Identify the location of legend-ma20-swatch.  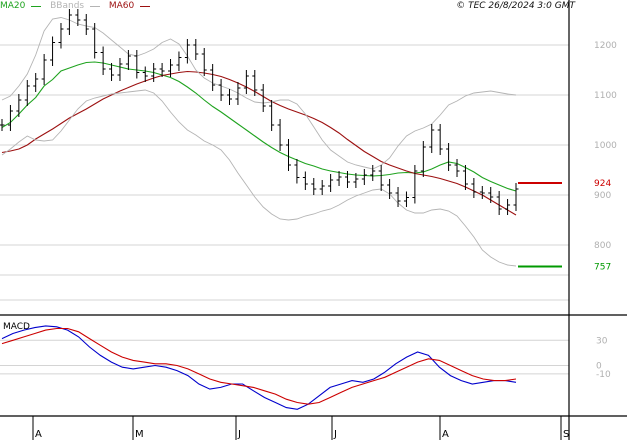
(36, 6).